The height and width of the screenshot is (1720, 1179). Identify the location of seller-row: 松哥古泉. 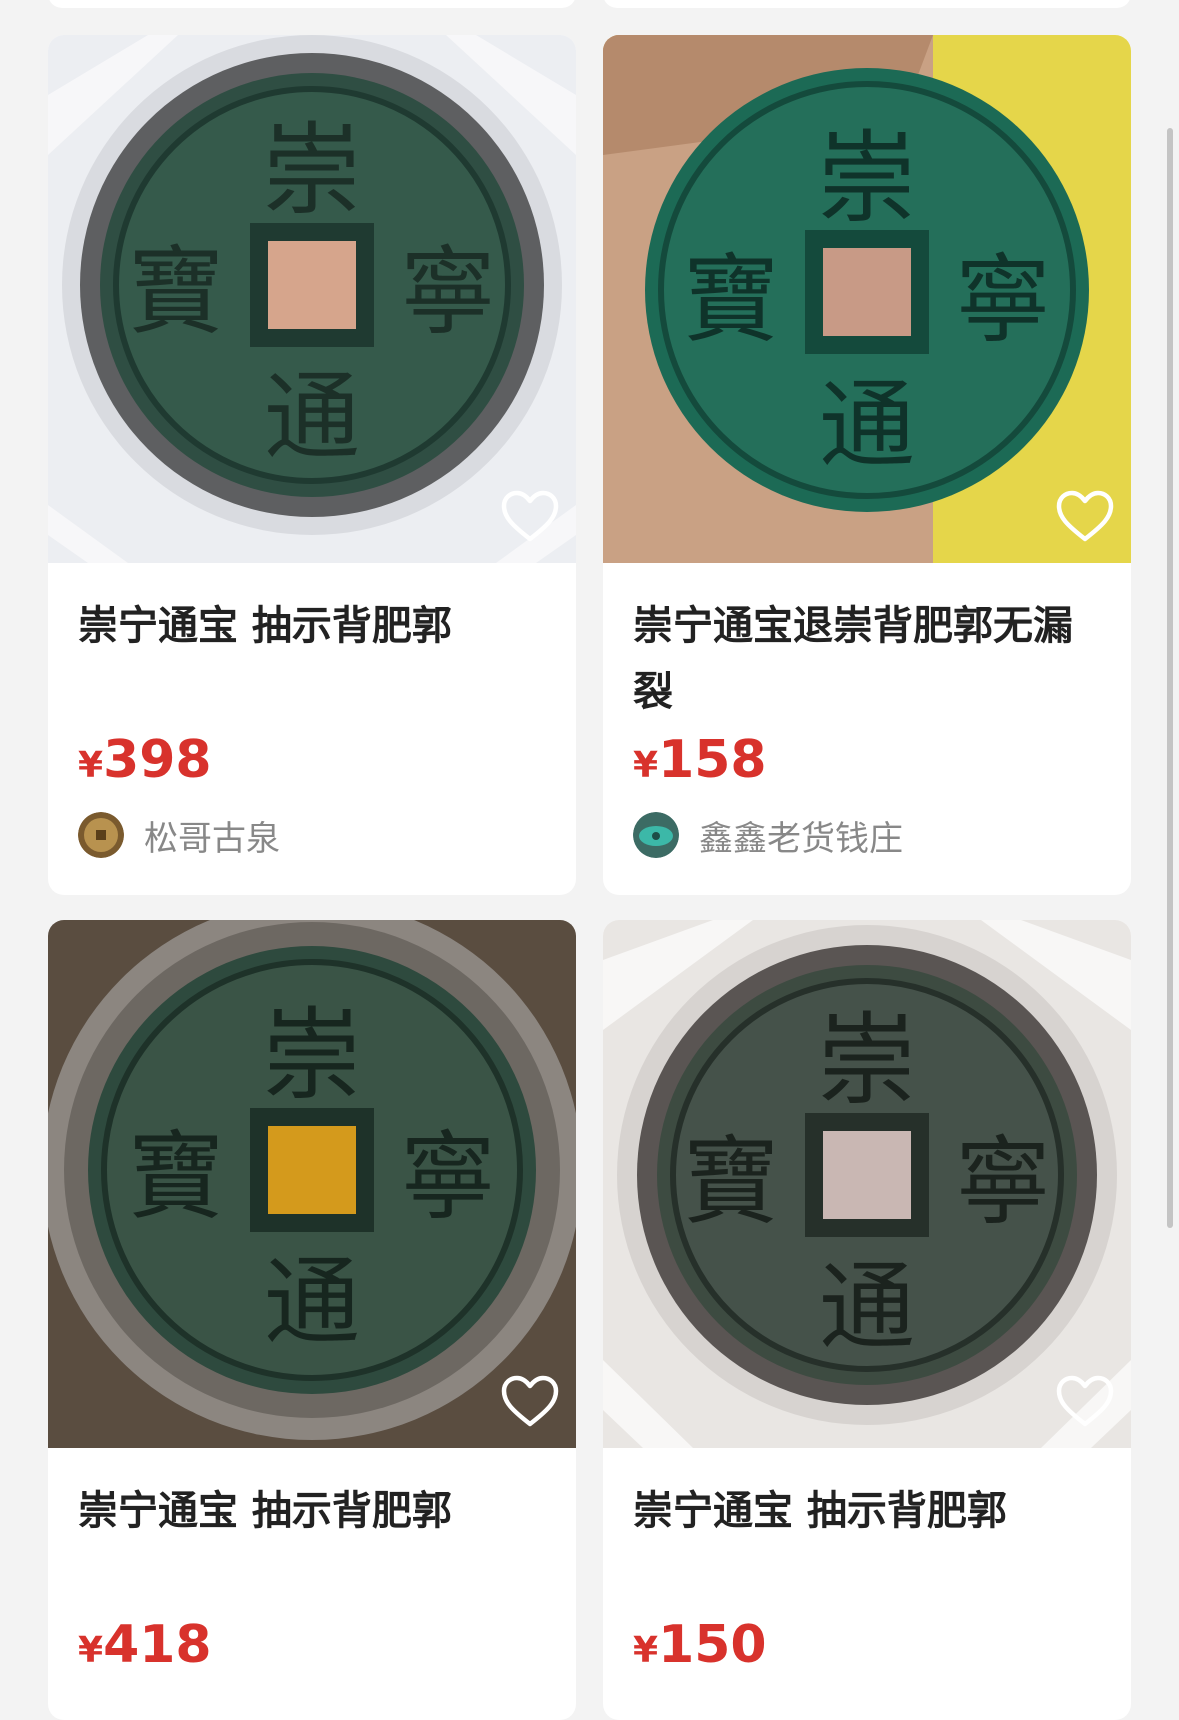
(312, 835).